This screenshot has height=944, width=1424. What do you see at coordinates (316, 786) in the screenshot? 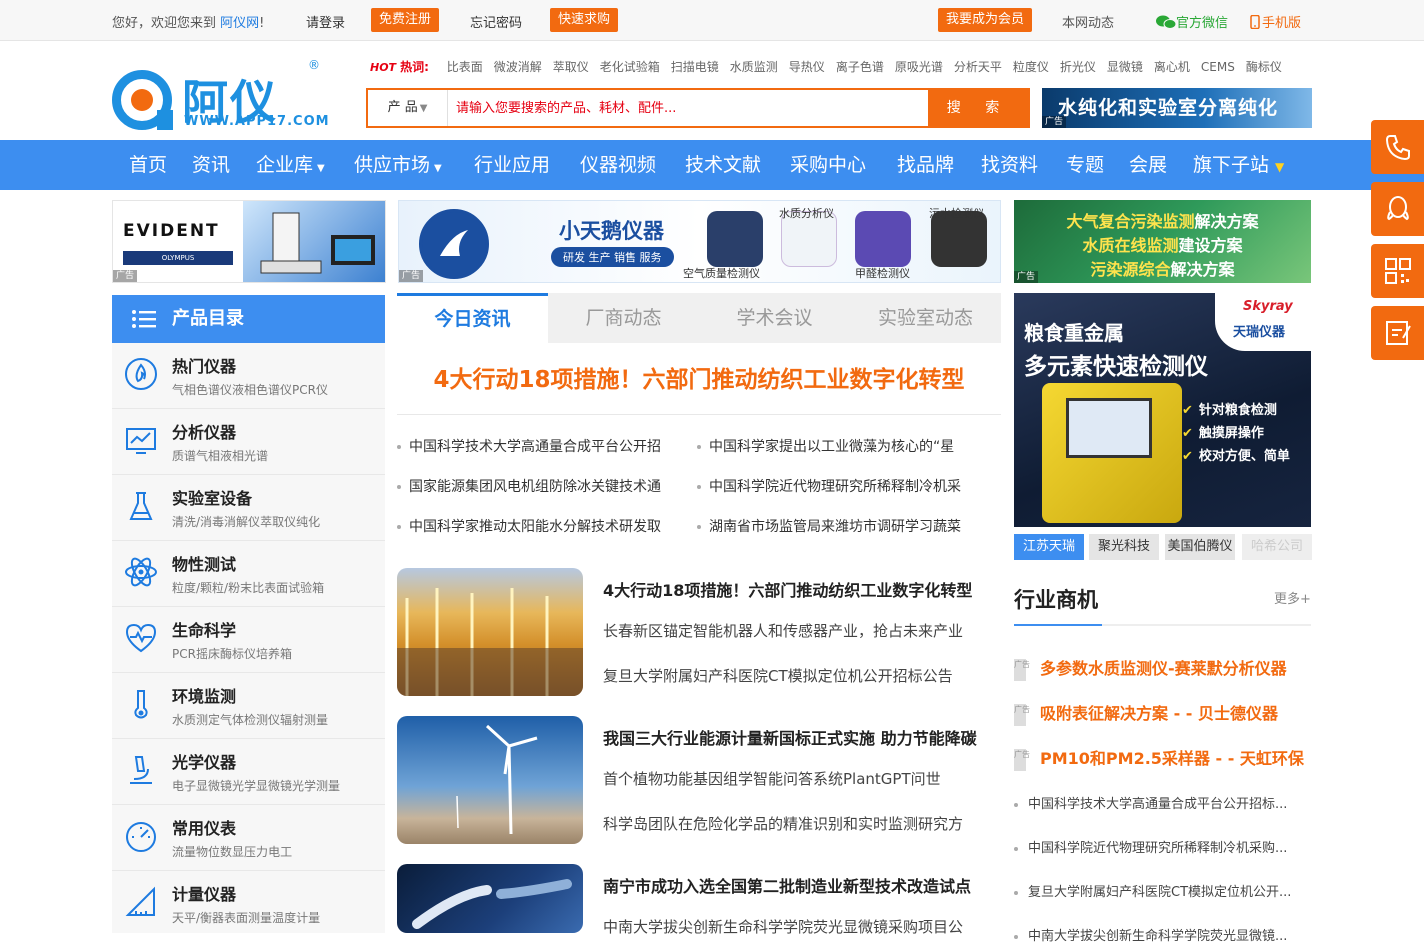
I see `catalog-sub-link: 光学测量` at bounding box center [316, 786].